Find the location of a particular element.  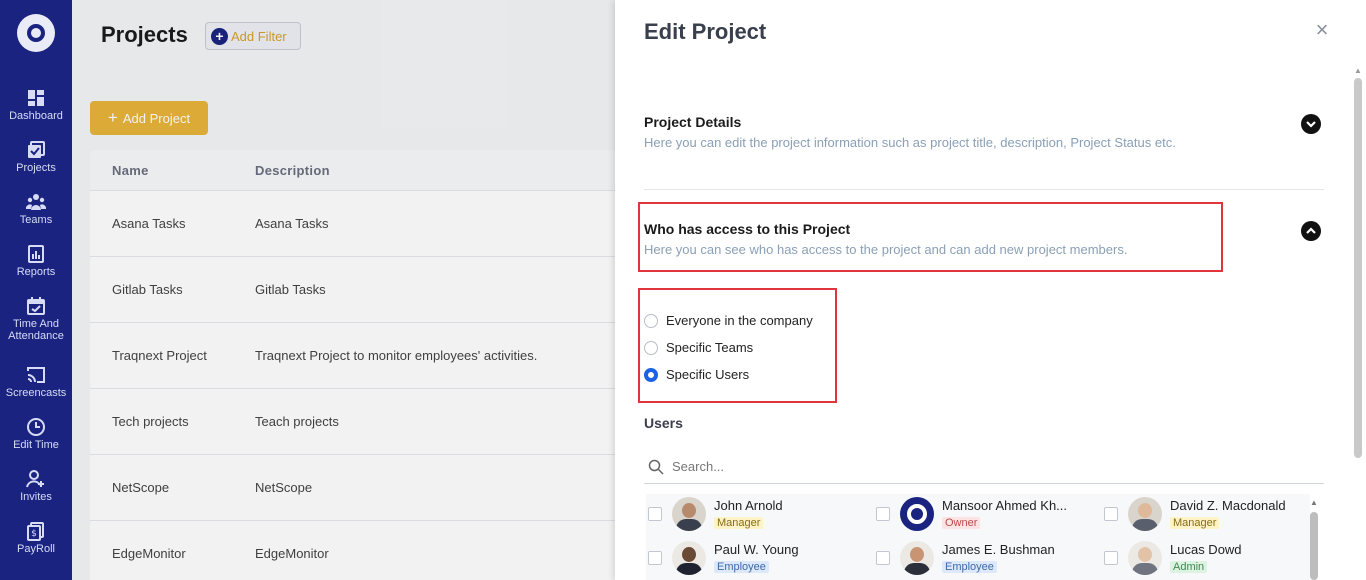

sidebar-item-edit-time: Edit Time is located at coordinates (36, 443).